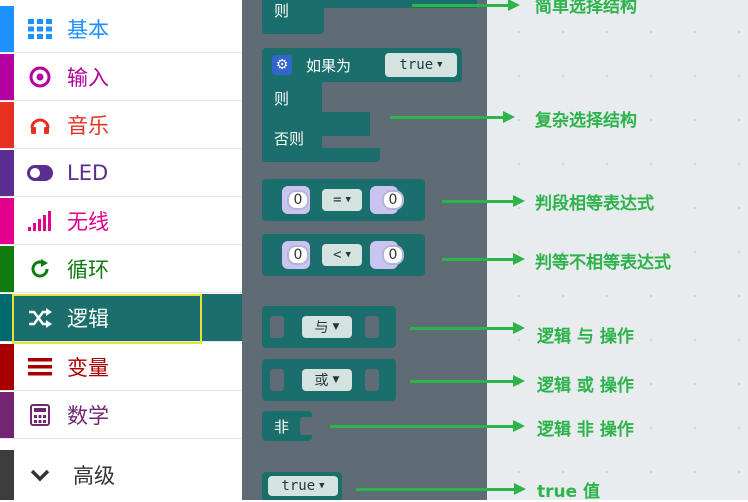 The height and width of the screenshot is (502, 748). What do you see at coordinates (594, 204) in the screenshot?
I see `annotation-eq: 判段相等表达式` at bounding box center [594, 204].